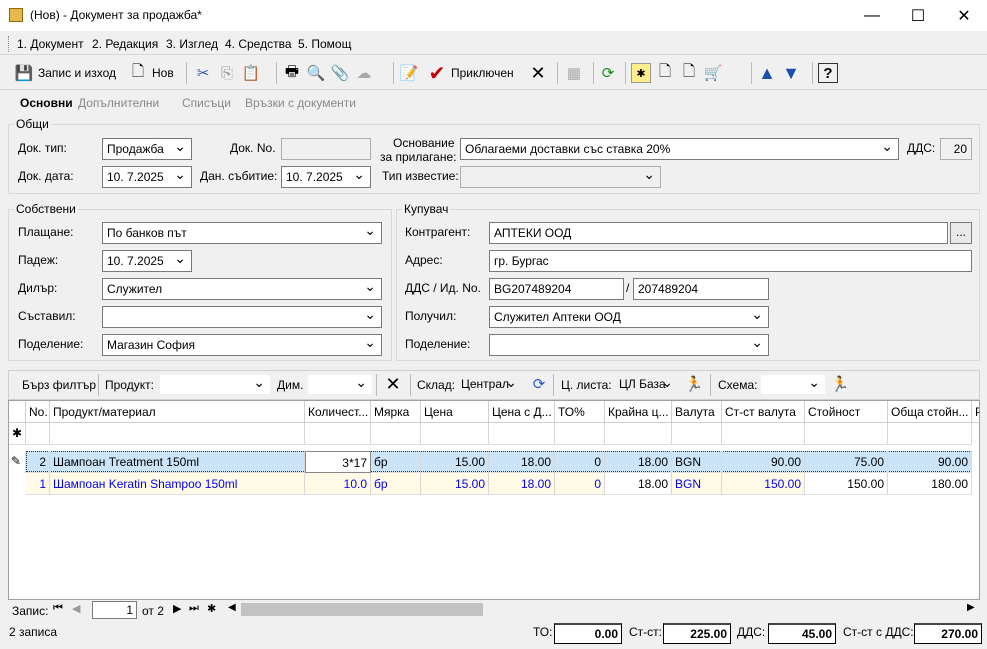 The width and height of the screenshot is (987, 649). Describe the element at coordinates (840, 384) in the screenshot. I see `scheme-run-icon: 🏃` at that location.